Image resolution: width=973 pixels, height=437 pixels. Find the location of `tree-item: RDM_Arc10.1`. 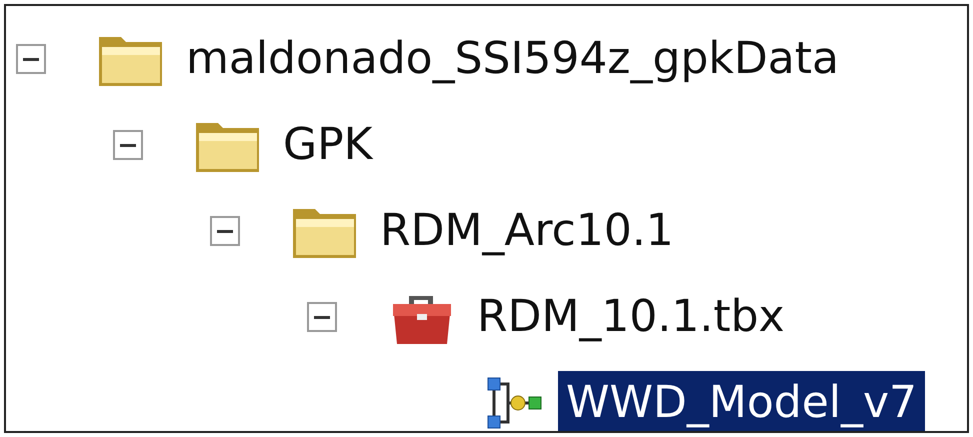

tree-item: RDM_Arc10.1 is located at coordinates (527, 231).